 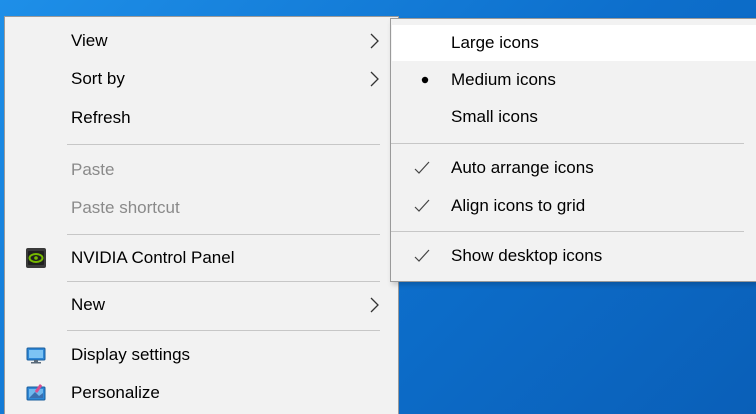 I want to click on menu-item-label: Display settings, so click(x=131, y=354).